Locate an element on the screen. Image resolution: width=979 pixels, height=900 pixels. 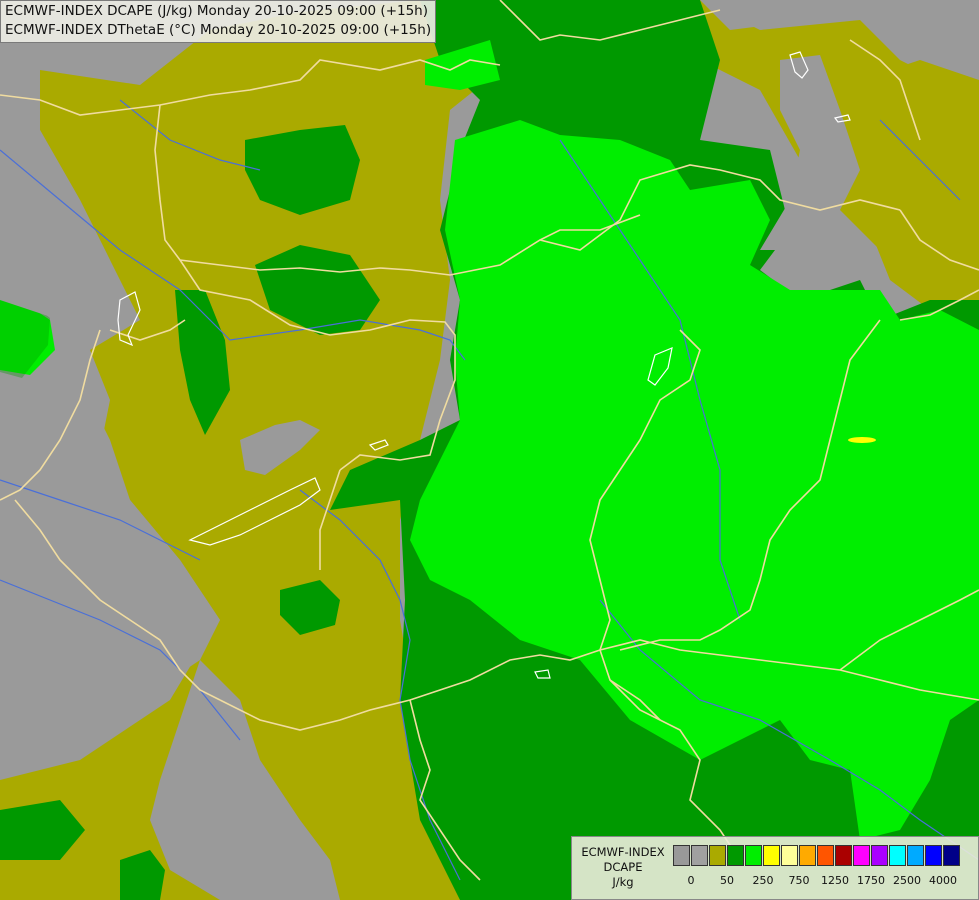
legend-tick-label: 250 is located at coordinates (763, 880).